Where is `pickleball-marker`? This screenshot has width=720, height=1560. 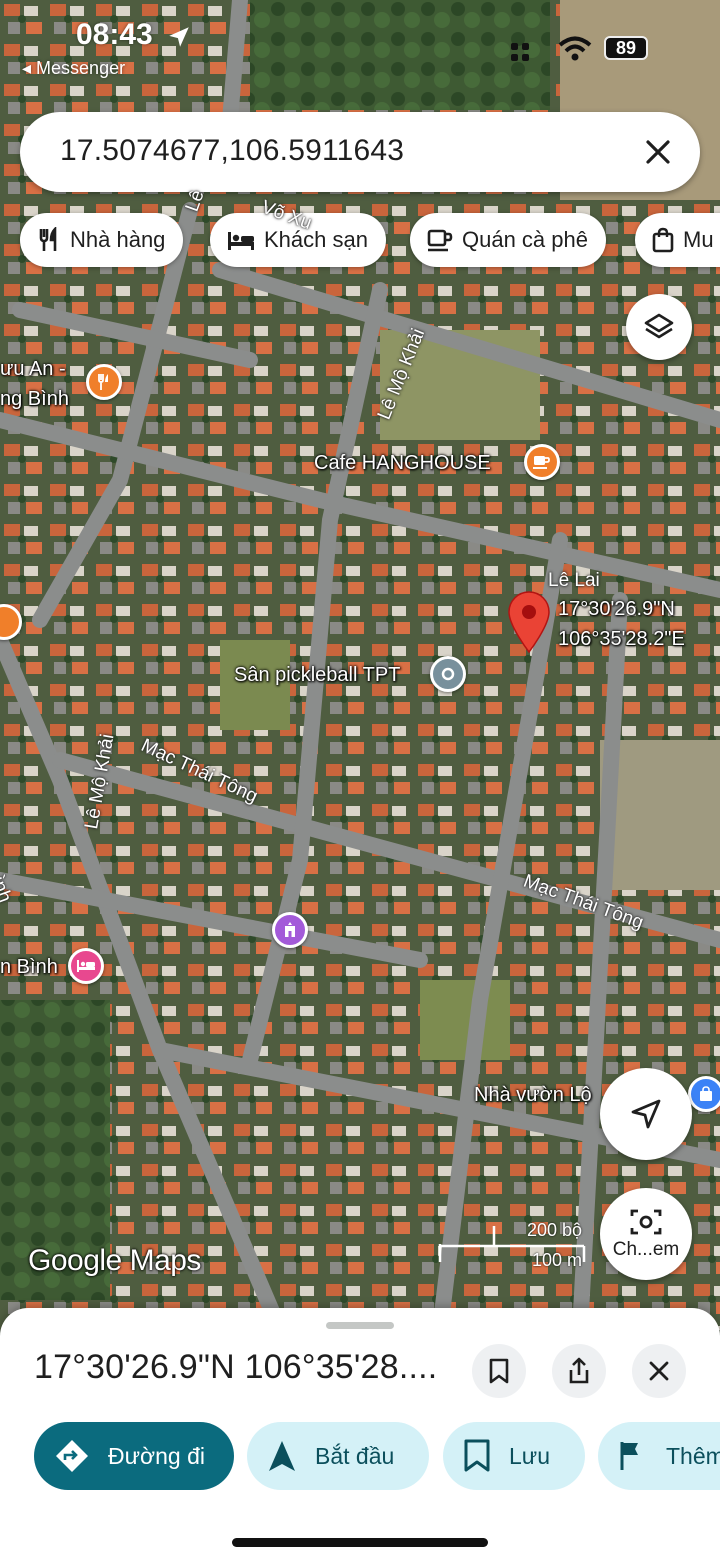
pickleball-marker is located at coordinates (448, 674).